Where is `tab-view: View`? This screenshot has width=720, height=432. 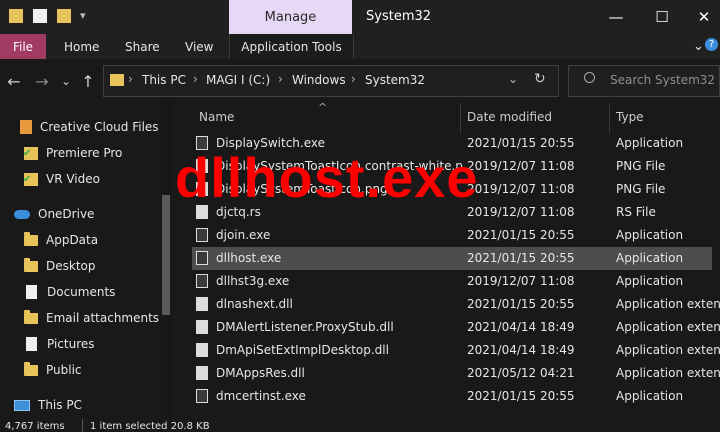 tab-view: View is located at coordinates (199, 46).